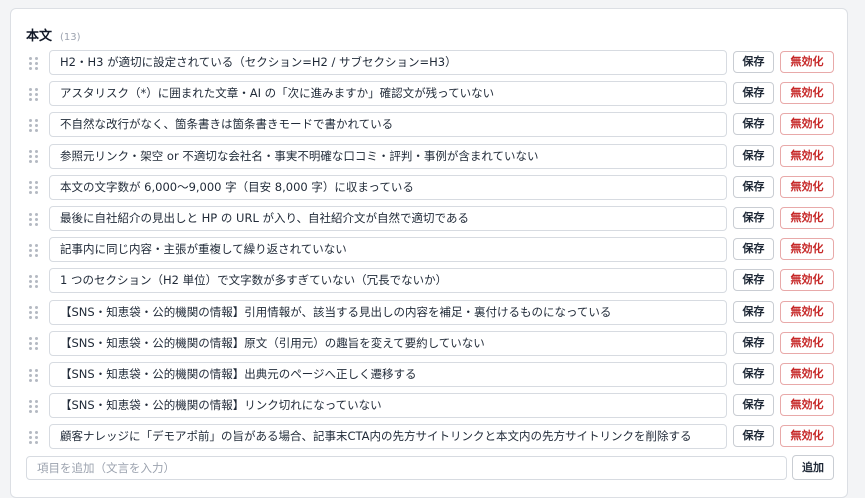 The width and height of the screenshot is (865, 498). I want to click on checklist-row: 【SNS・知恵袋・公的機関の情報】出典元のページへ正しく遷移する 保存 無効化, so click(429, 375).